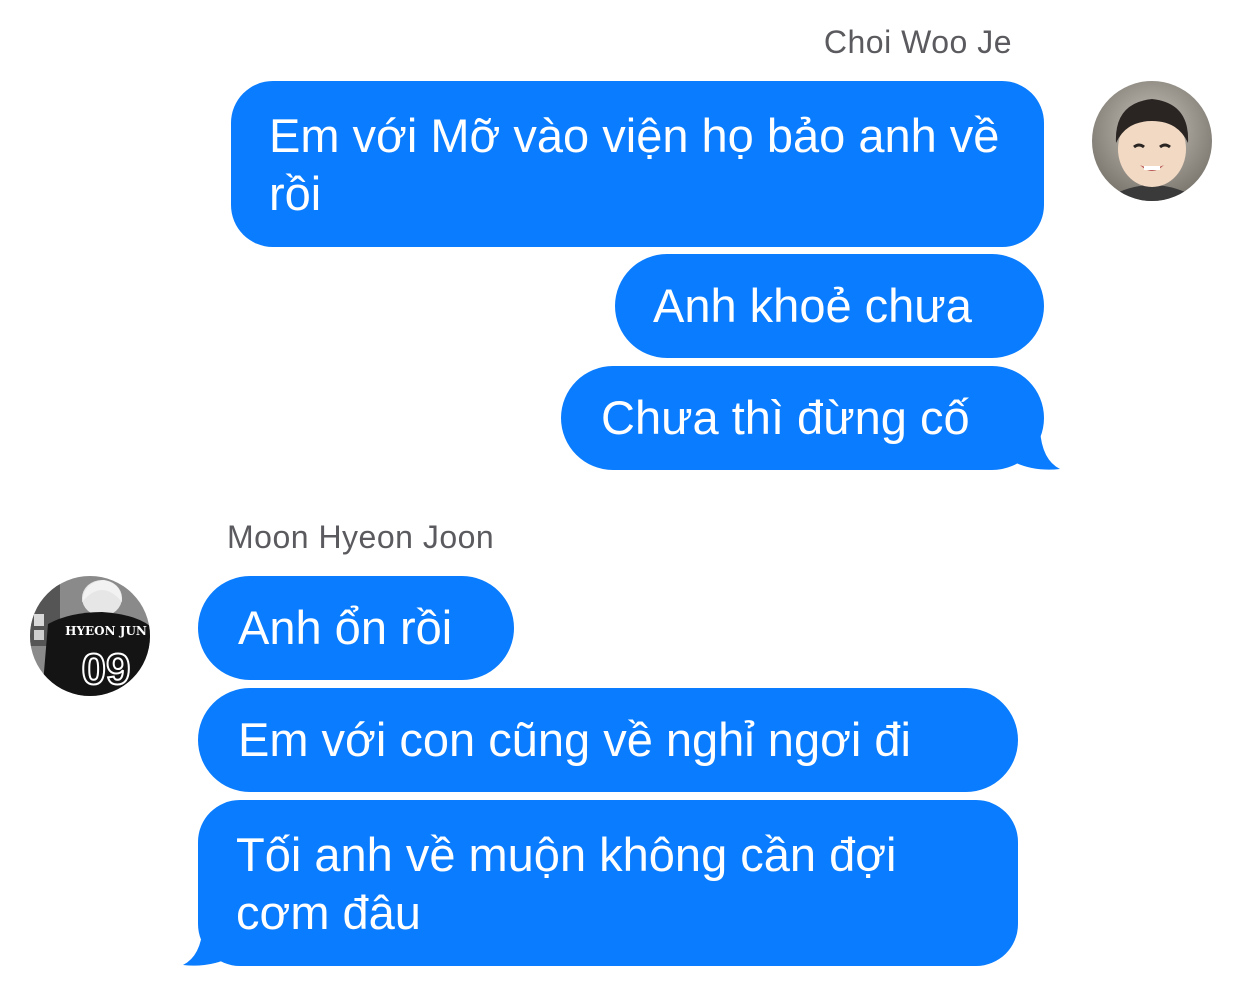 This screenshot has width=1242, height=1002. I want to click on message-bubble-outgoing-2: Anh khoẻ chưa, so click(829, 306).